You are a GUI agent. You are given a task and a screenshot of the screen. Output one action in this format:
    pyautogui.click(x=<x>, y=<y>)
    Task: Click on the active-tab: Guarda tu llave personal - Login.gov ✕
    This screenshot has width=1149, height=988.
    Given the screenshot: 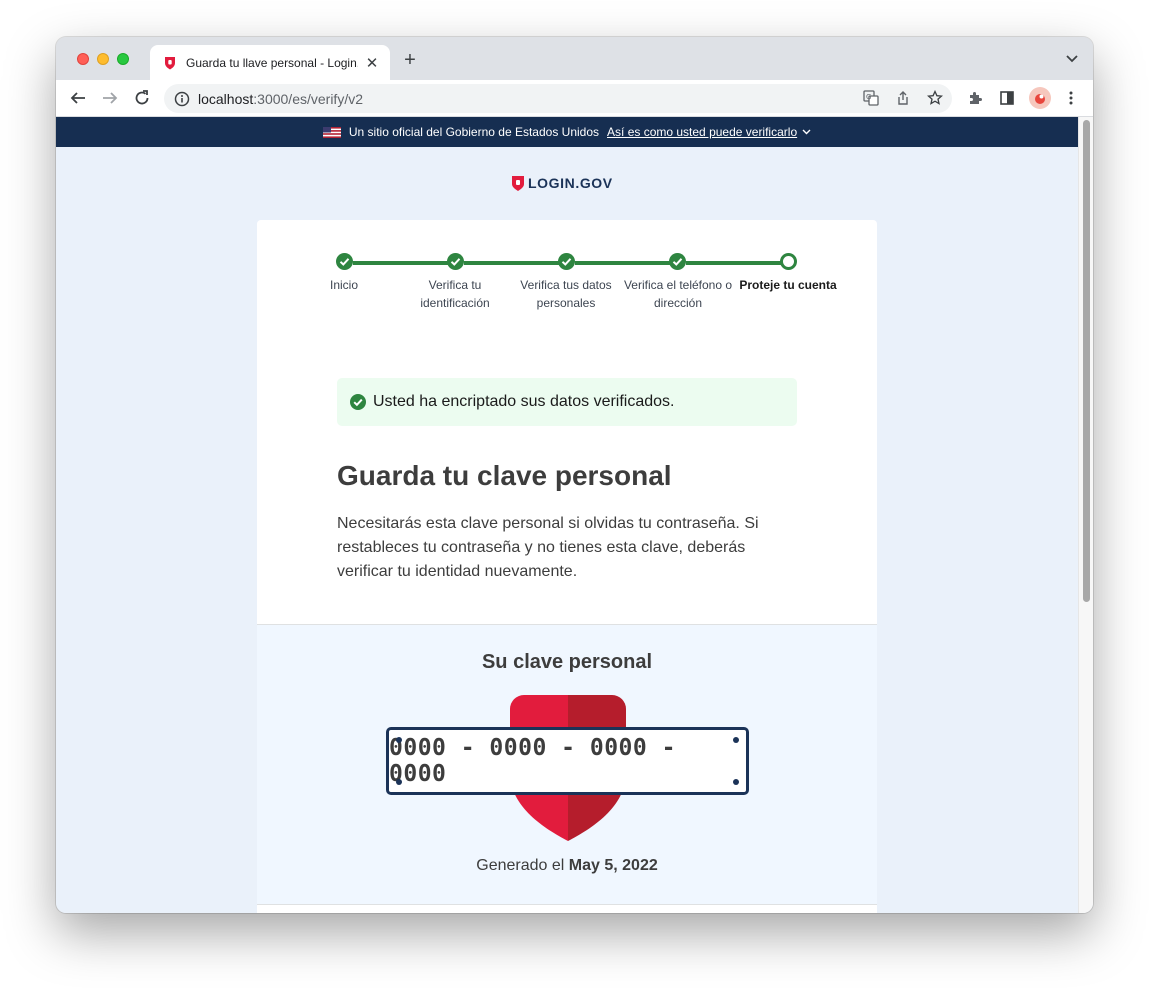 What is the action you would take?
    pyautogui.click(x=270, y=62)
    